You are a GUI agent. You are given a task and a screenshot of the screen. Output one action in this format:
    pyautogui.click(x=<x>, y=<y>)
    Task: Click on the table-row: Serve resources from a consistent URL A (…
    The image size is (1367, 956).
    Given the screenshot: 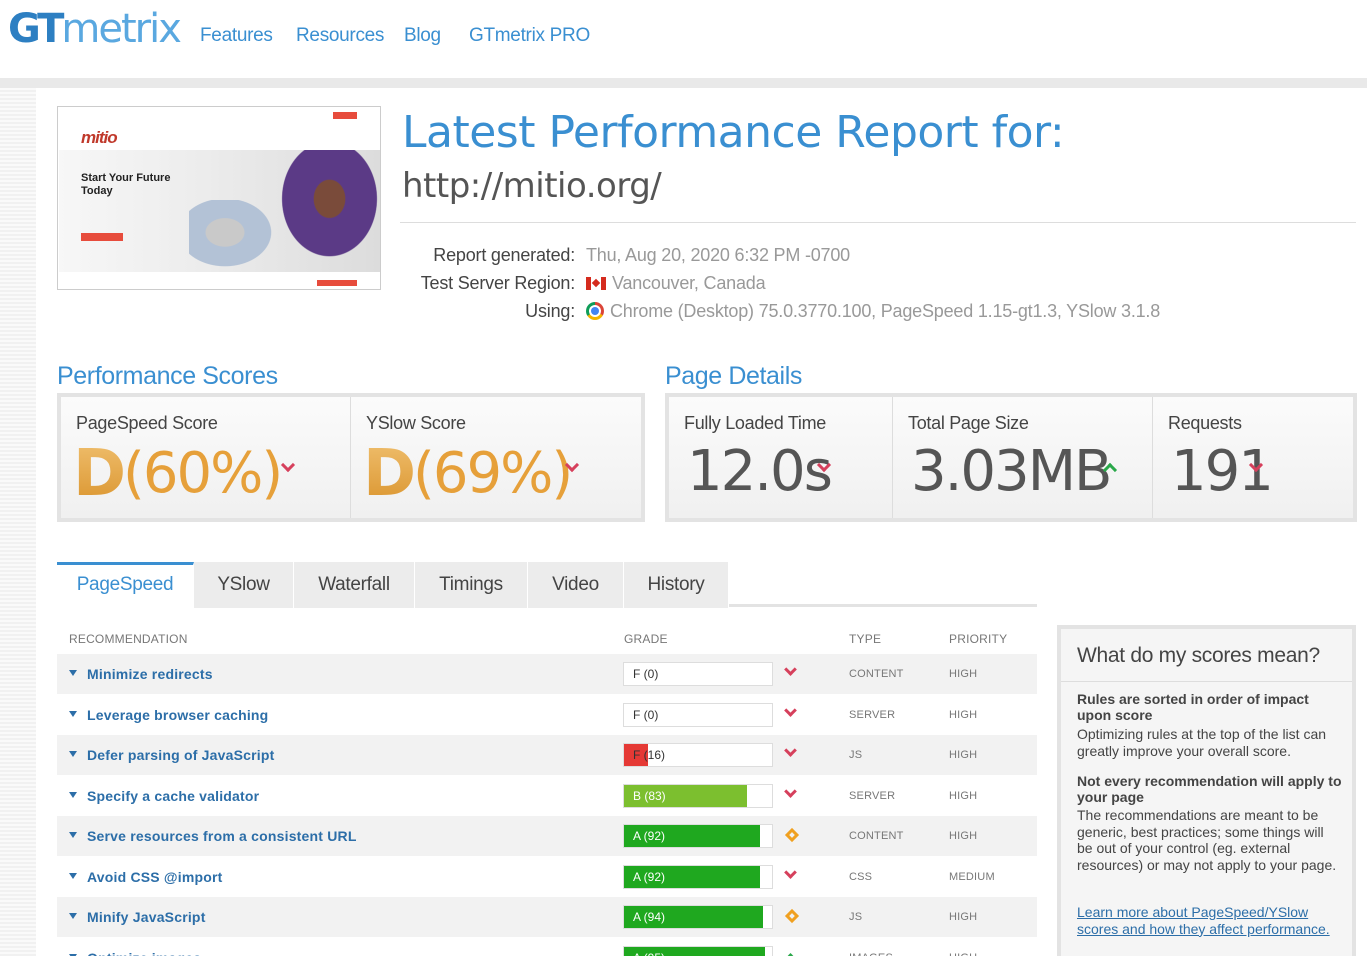 What is the action you would take?
    pyautogui.click(x=547, y=836)
    